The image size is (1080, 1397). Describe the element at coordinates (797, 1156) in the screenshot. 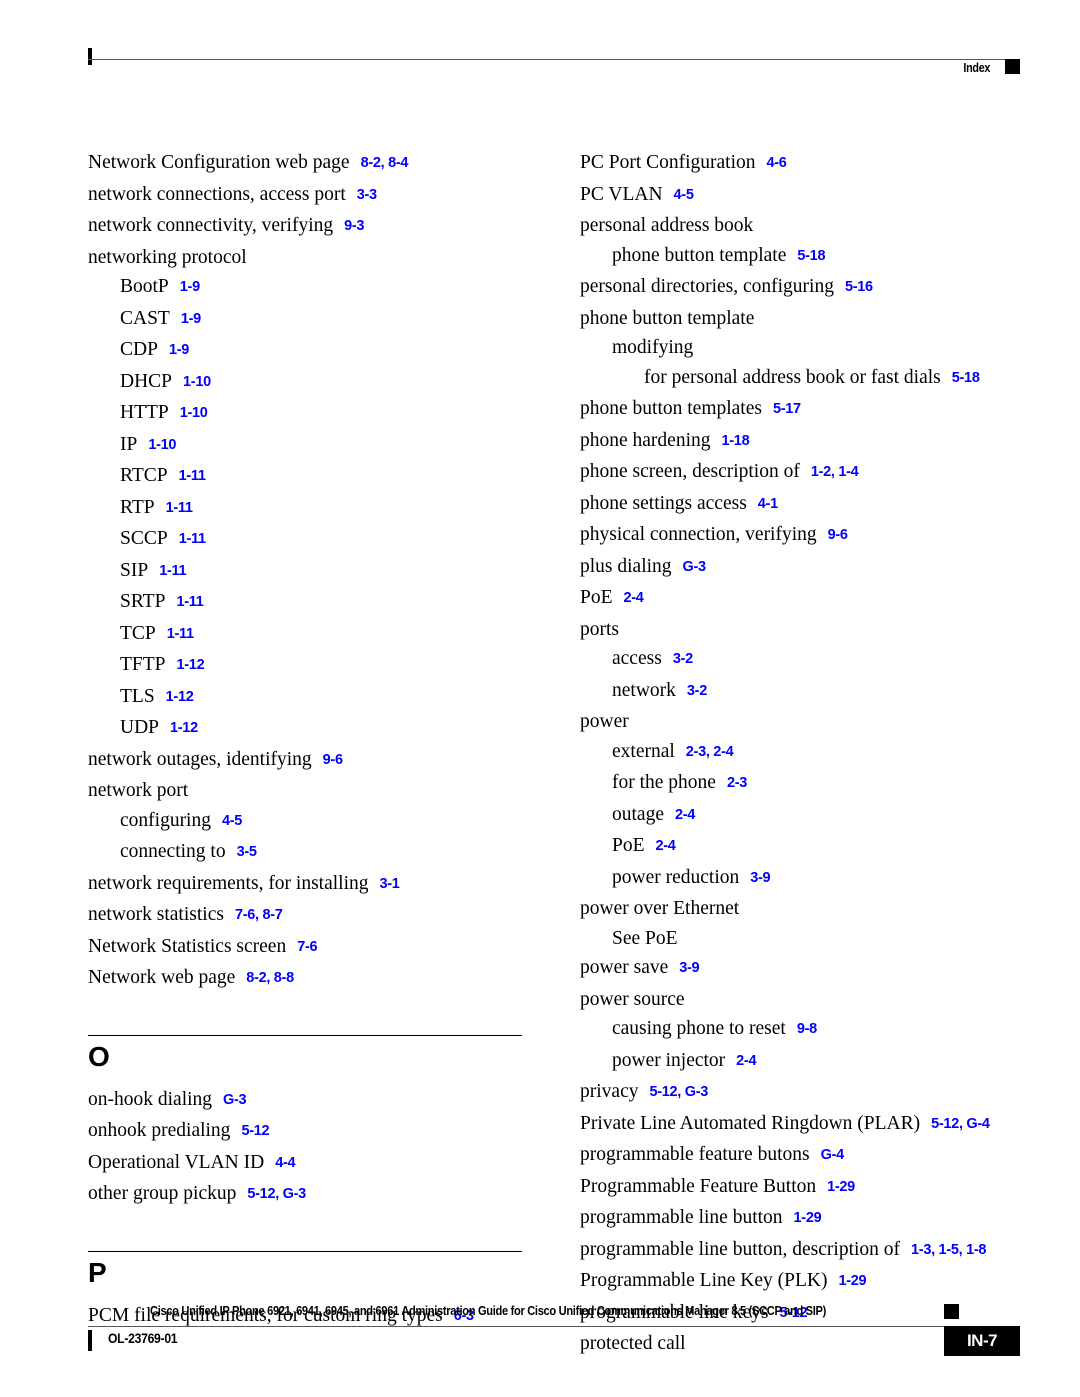

I see `index-entry: programmable feature butons G-4` at that location.